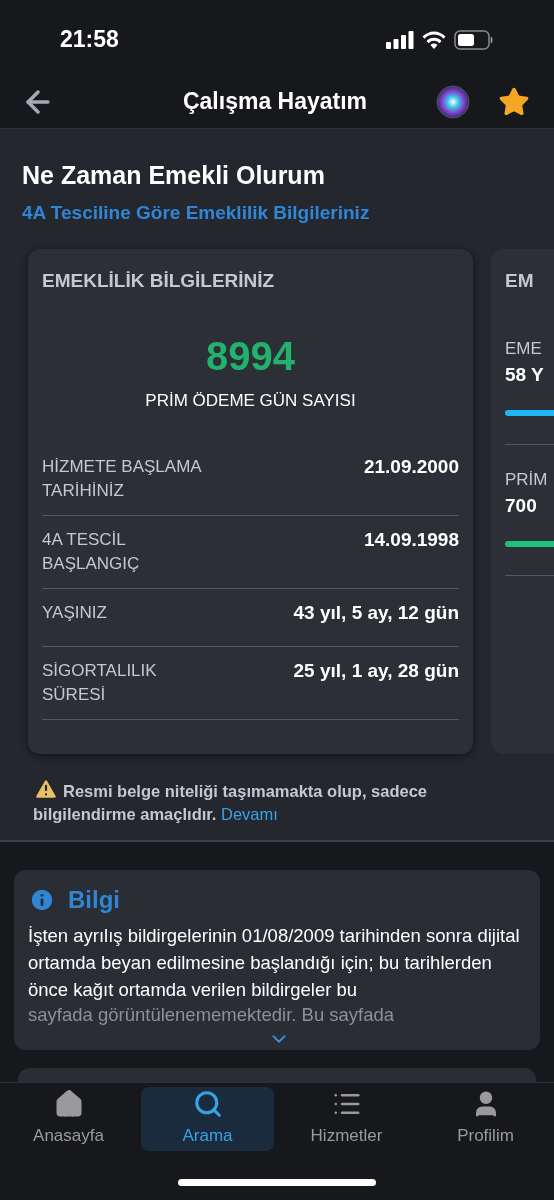 The height and width of the screenshot is (1200, 554). Describe the element at coordinates (277, 801) in the screenshot. I see `disclaimer-text: Resmi belge niteliği taşımamakta olup, sadece bilgilendirme amaçlıdır. Devamı` at that location.